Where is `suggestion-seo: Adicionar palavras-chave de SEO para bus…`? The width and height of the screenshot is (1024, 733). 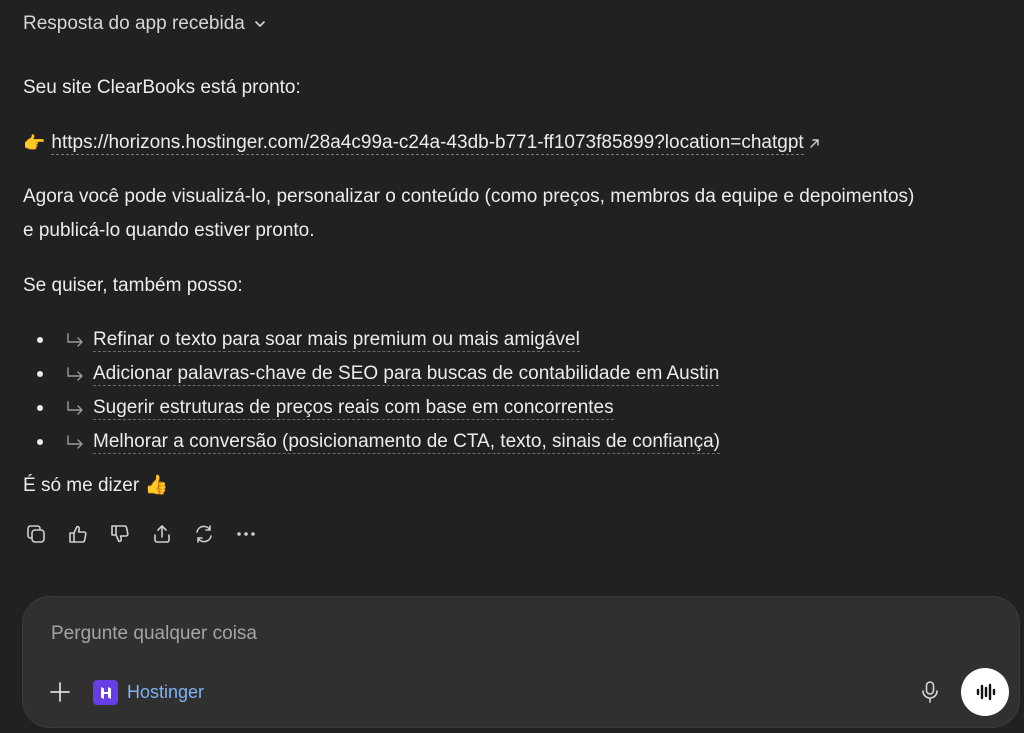
suggestion-seo: Adicionar palavras-chave de SEO para bus… is located at coordinates (406, 374).